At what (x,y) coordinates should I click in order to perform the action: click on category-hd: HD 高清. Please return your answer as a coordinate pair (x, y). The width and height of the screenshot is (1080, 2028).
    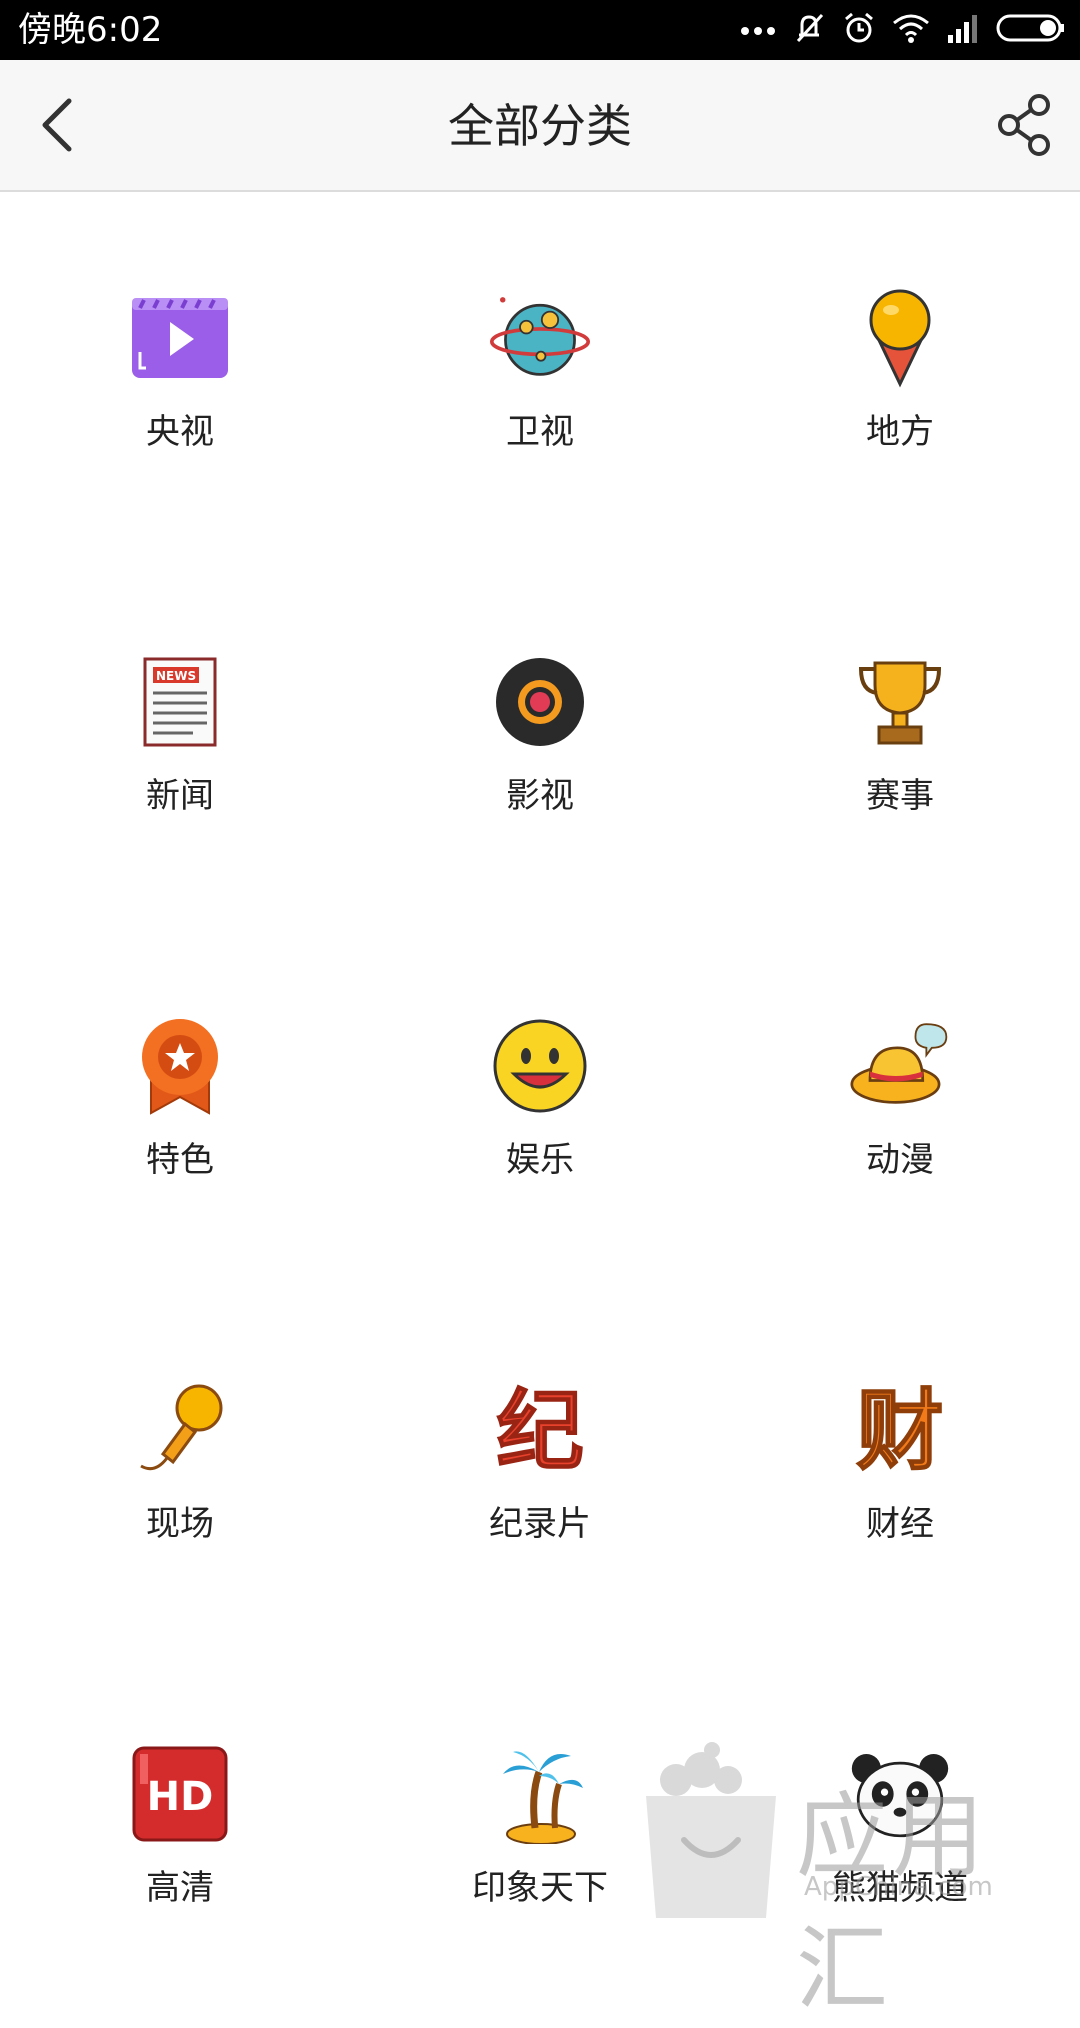
    Looking at the image, I should click on (180, 1830).